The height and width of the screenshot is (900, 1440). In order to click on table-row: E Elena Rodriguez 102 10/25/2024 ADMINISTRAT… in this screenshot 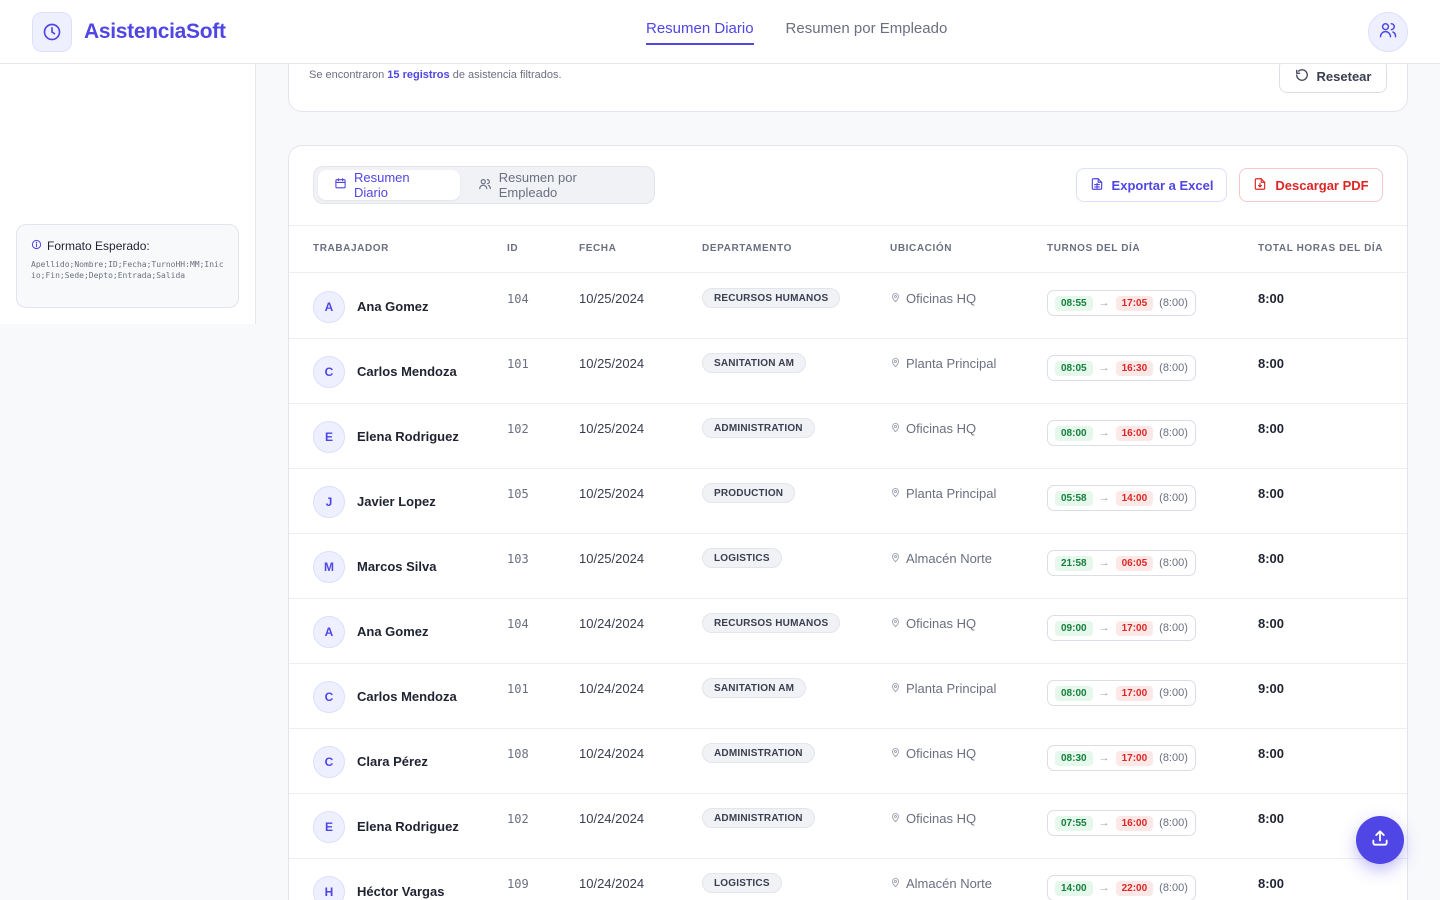, I will do `click(848, 436)`.